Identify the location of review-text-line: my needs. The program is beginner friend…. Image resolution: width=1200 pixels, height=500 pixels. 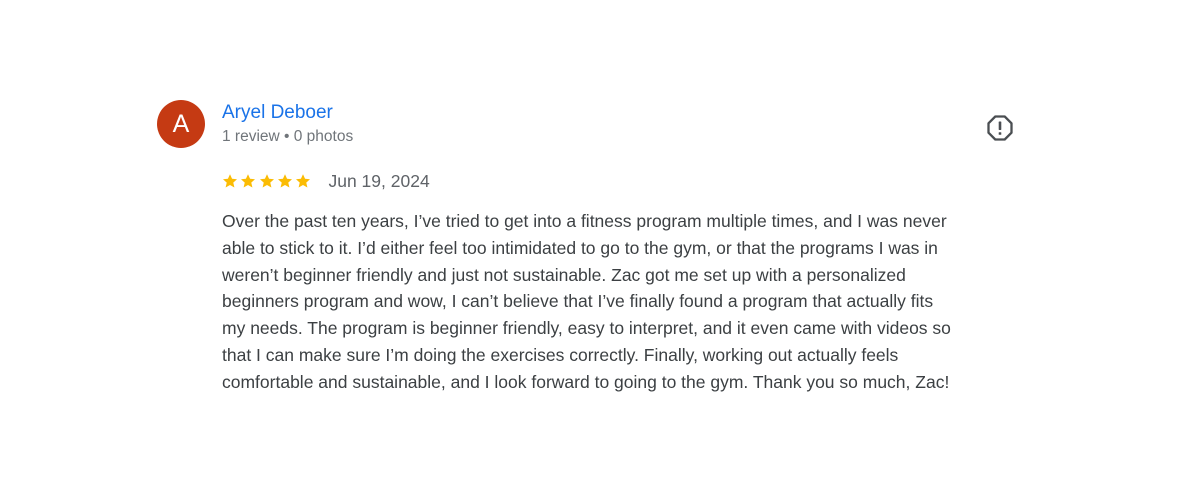
(586, 328).